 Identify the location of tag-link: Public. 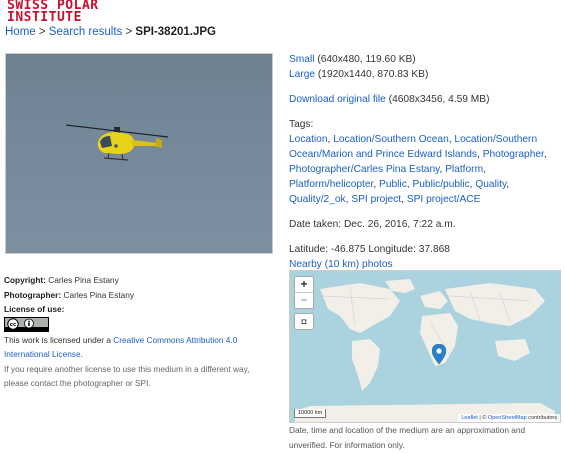
(393, 184).